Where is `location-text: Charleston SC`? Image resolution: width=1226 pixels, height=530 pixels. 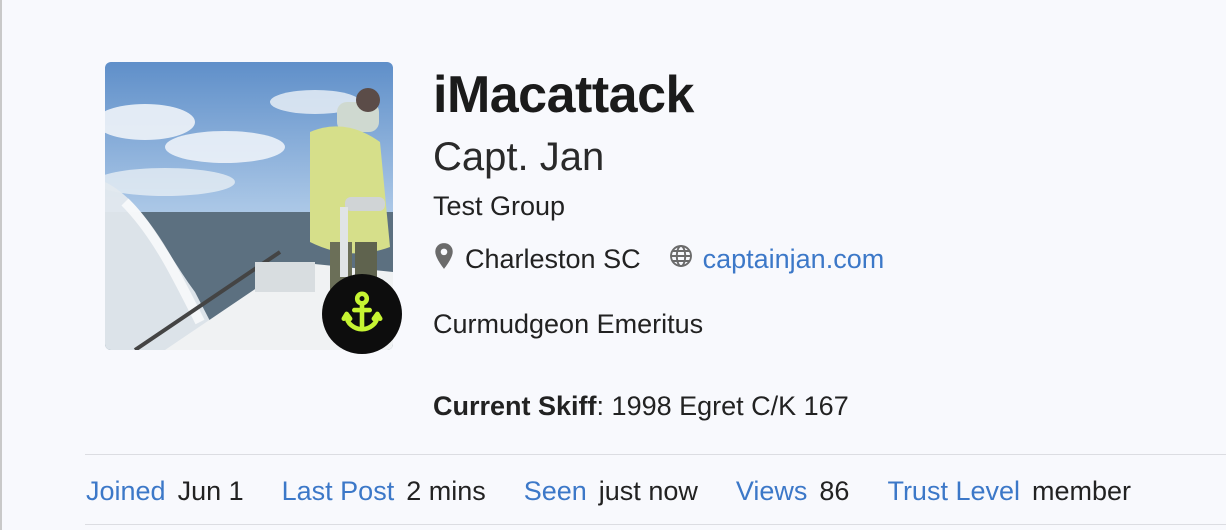
location-text: Charleston SC is located at coordinates (553, 258).